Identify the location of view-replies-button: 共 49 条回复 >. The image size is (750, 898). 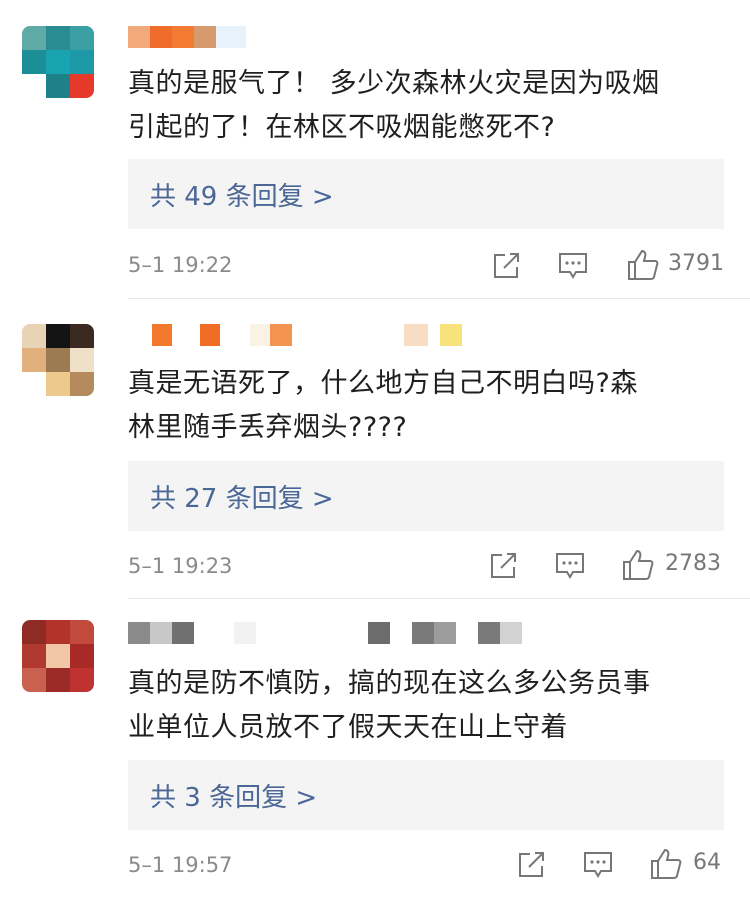
(426, 194).